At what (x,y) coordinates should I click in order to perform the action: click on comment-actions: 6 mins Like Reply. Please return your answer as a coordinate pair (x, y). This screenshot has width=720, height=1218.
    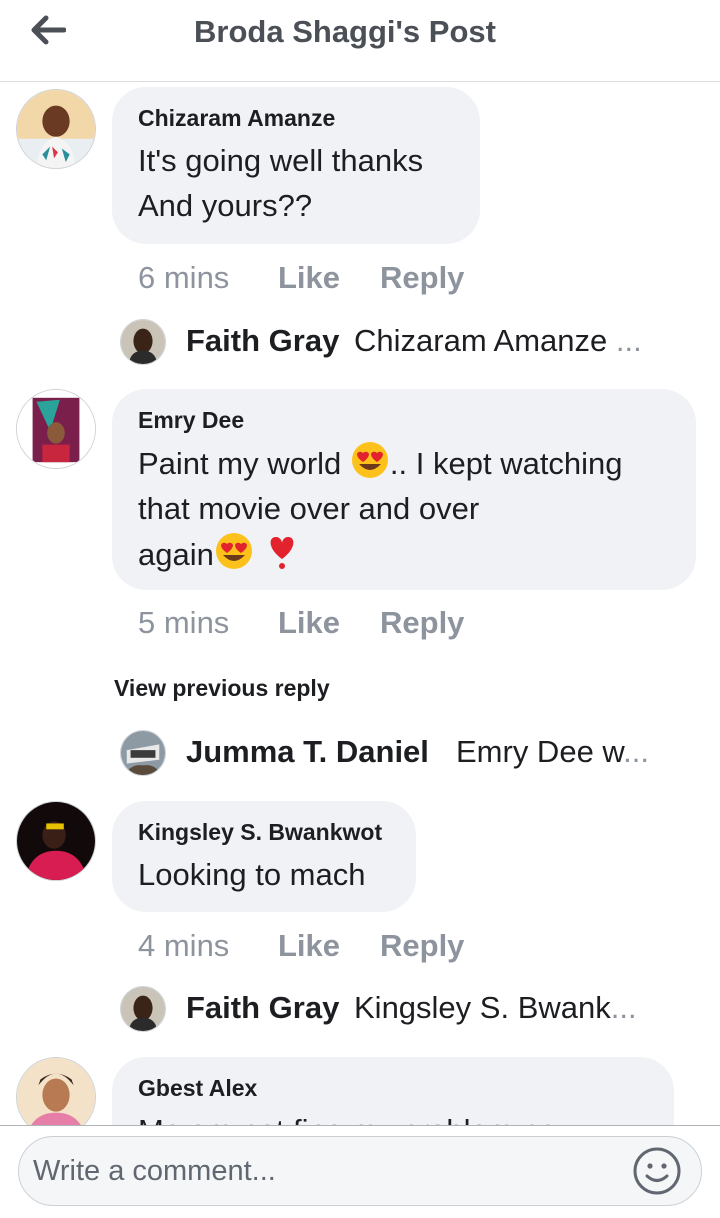
    Looking at the image, I should click on (338, 280).